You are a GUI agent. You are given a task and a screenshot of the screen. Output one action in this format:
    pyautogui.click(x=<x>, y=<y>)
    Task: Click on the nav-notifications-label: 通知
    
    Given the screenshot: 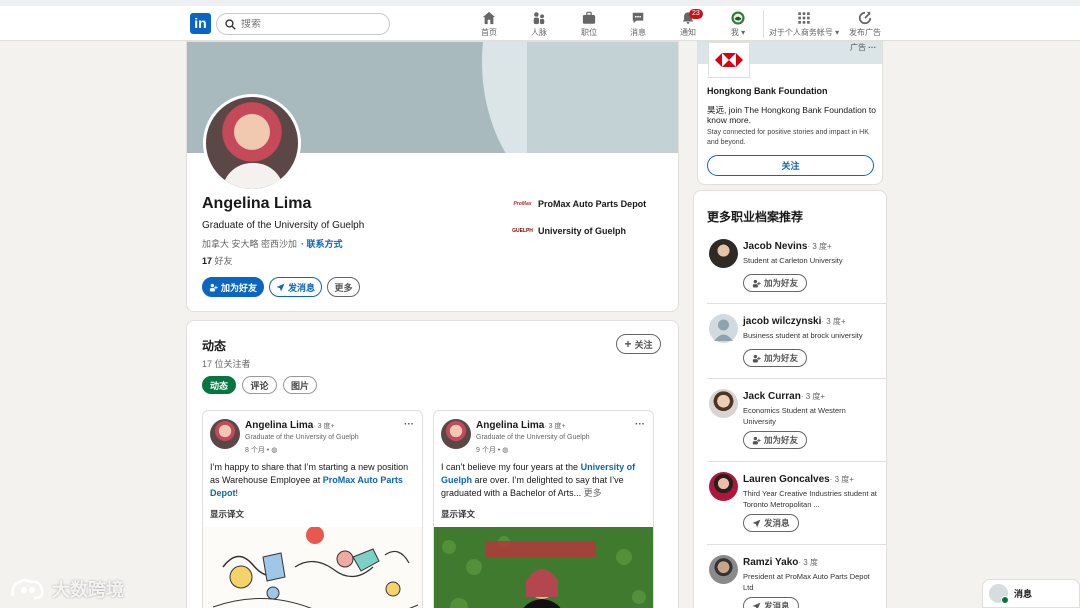 What is the action you would take?
    pyautogui.click(x=688, y=32)
    